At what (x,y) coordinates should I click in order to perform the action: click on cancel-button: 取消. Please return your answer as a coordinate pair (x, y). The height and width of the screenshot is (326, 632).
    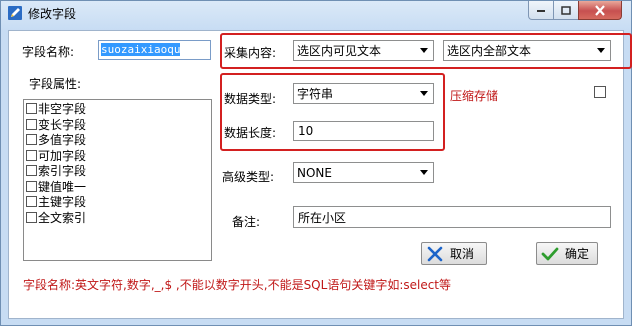
    Looking at the image, I should click on (454, 253).